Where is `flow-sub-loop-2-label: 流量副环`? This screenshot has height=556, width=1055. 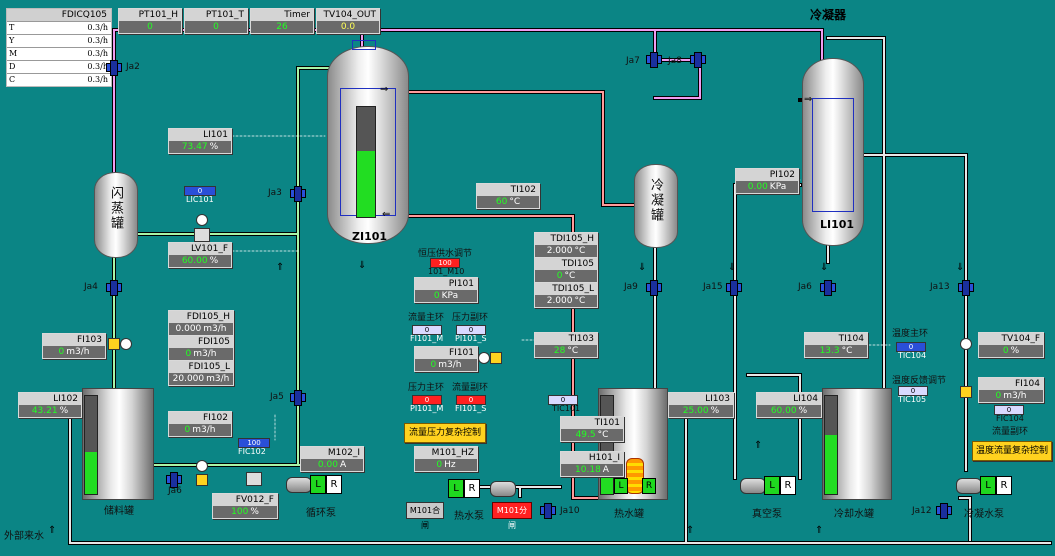
flow-sub-loop-2-label: 流量副环 is located at coordinates (1010, 432).